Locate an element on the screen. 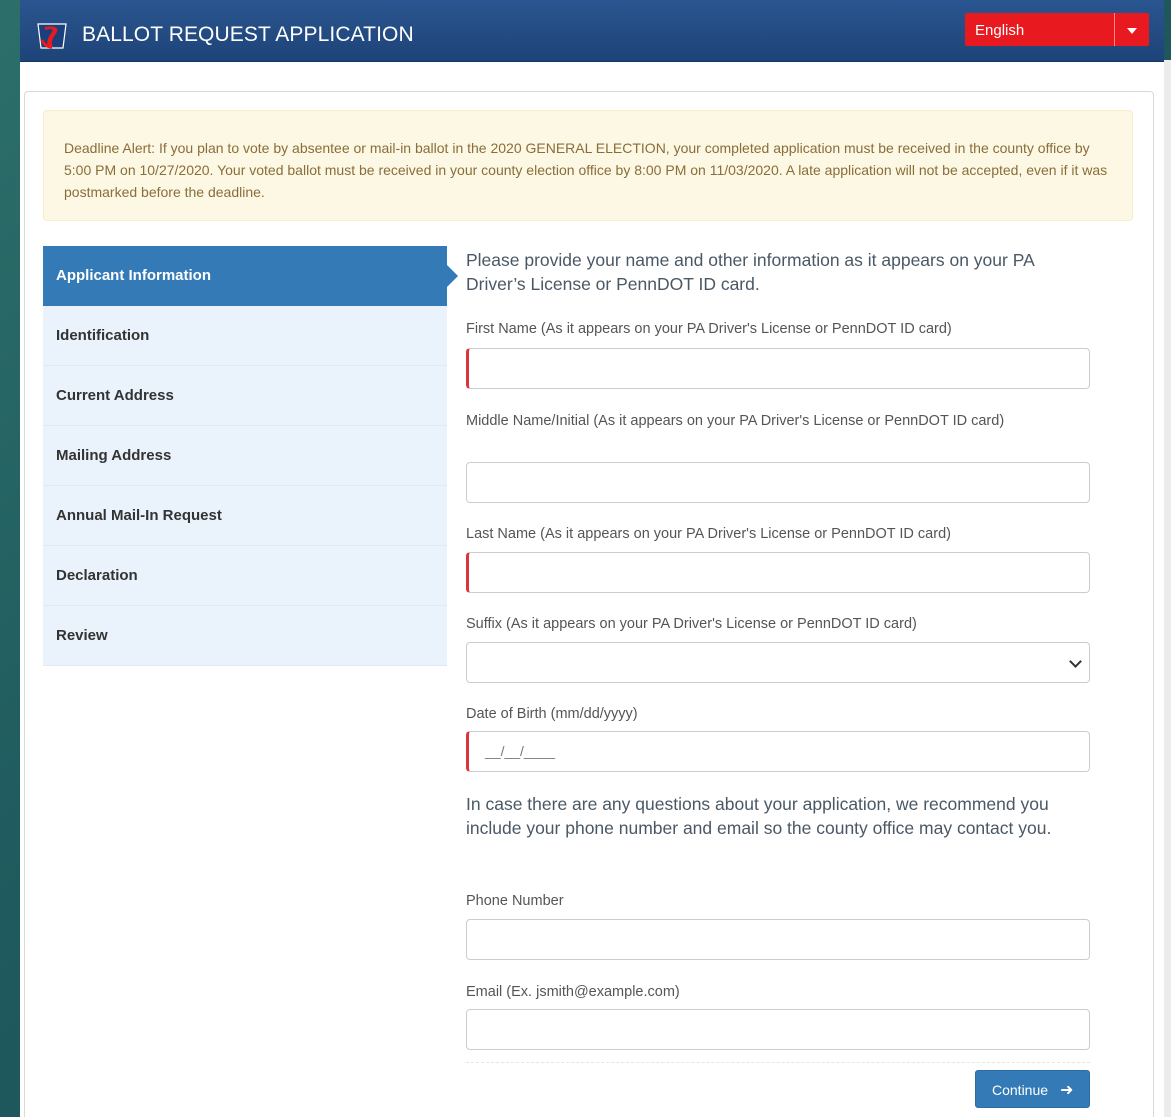  language-selected-value: English is located at coordinates (1000, 30).